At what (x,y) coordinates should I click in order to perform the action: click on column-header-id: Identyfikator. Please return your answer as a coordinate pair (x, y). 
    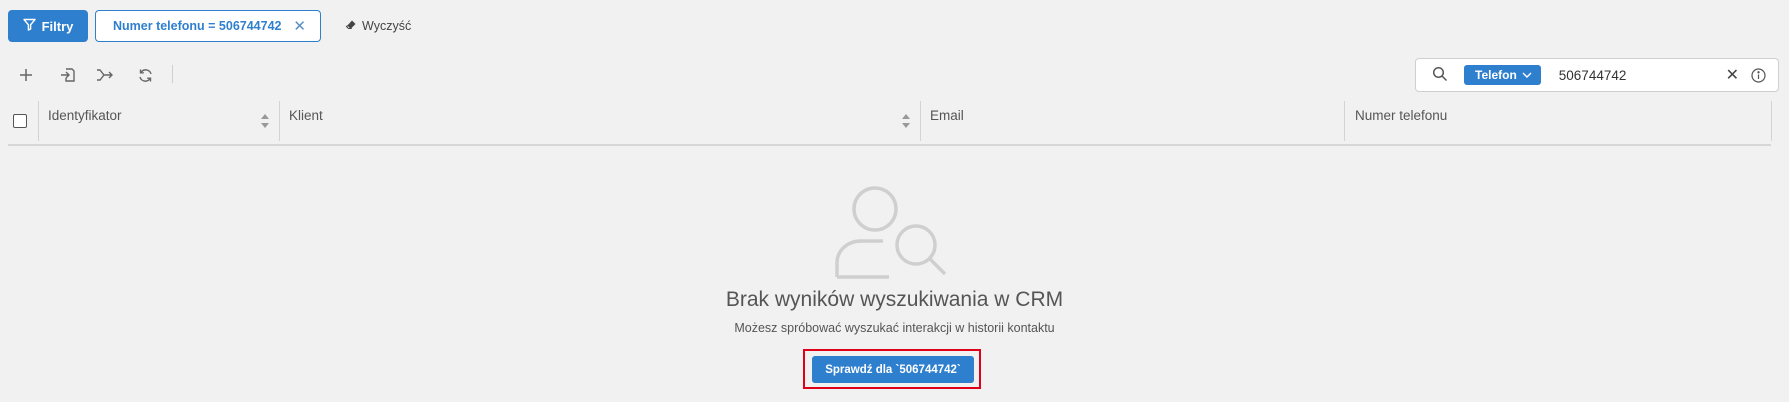
    Looking at the image, I should click on (85, 115).